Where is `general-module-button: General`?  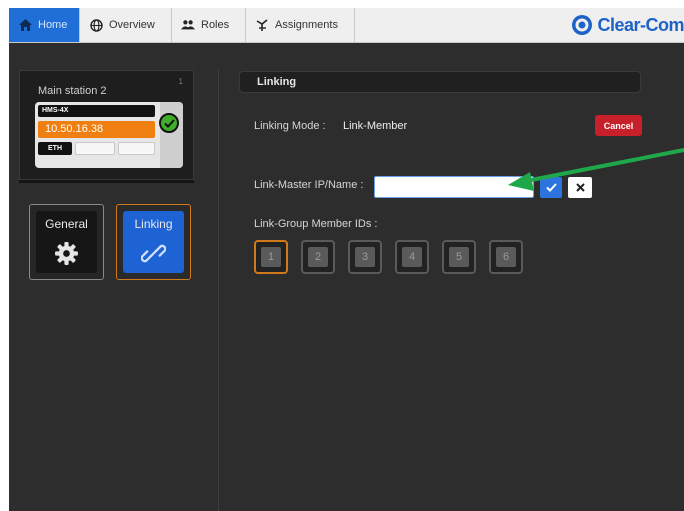 general-module-button: General is located at coordinates (66, 242).